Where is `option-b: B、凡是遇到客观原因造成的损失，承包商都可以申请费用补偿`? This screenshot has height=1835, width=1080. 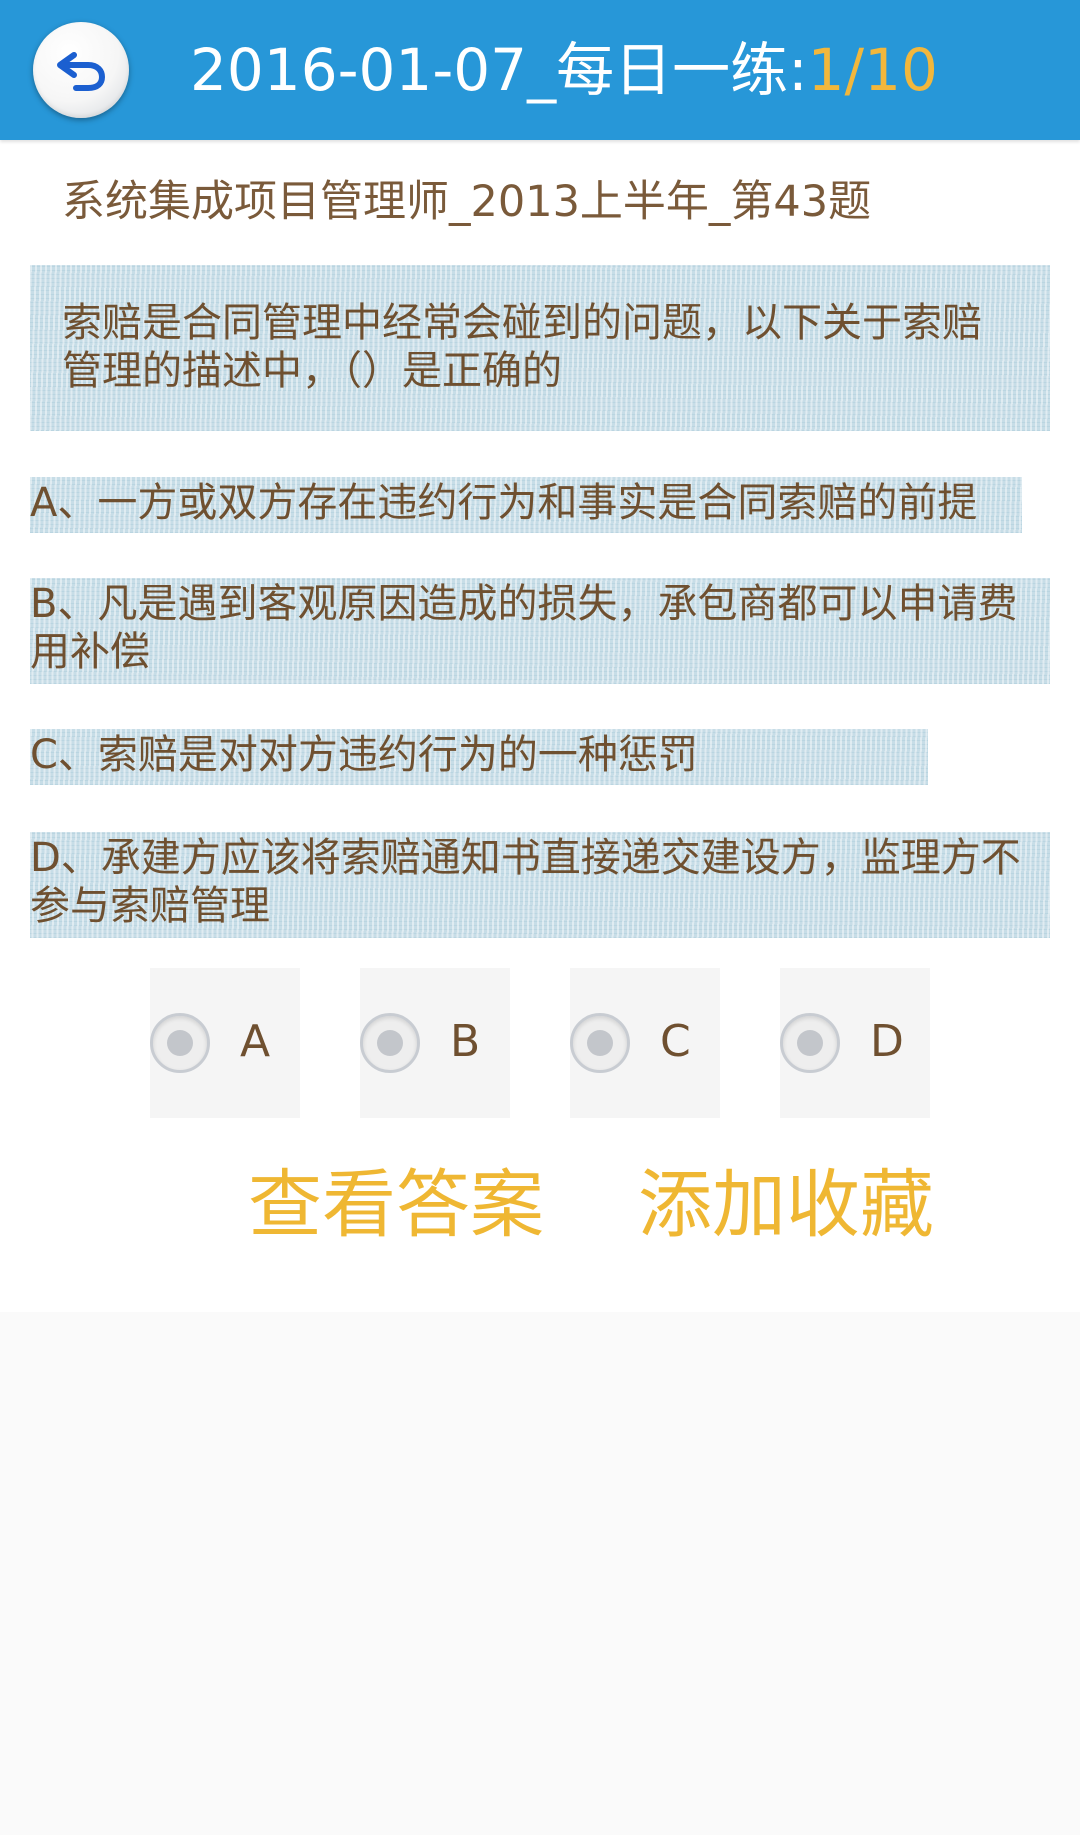 option-b: B、凡是遇到客观原因造成的损失，承包商都可以申请费用补偿 is located at coordinates (540, 631).